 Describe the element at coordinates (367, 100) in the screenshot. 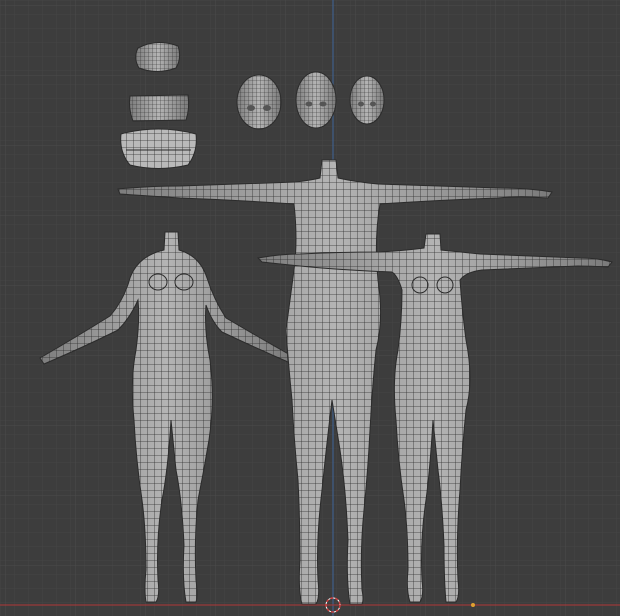

I see `head-mesh-female` at that location.